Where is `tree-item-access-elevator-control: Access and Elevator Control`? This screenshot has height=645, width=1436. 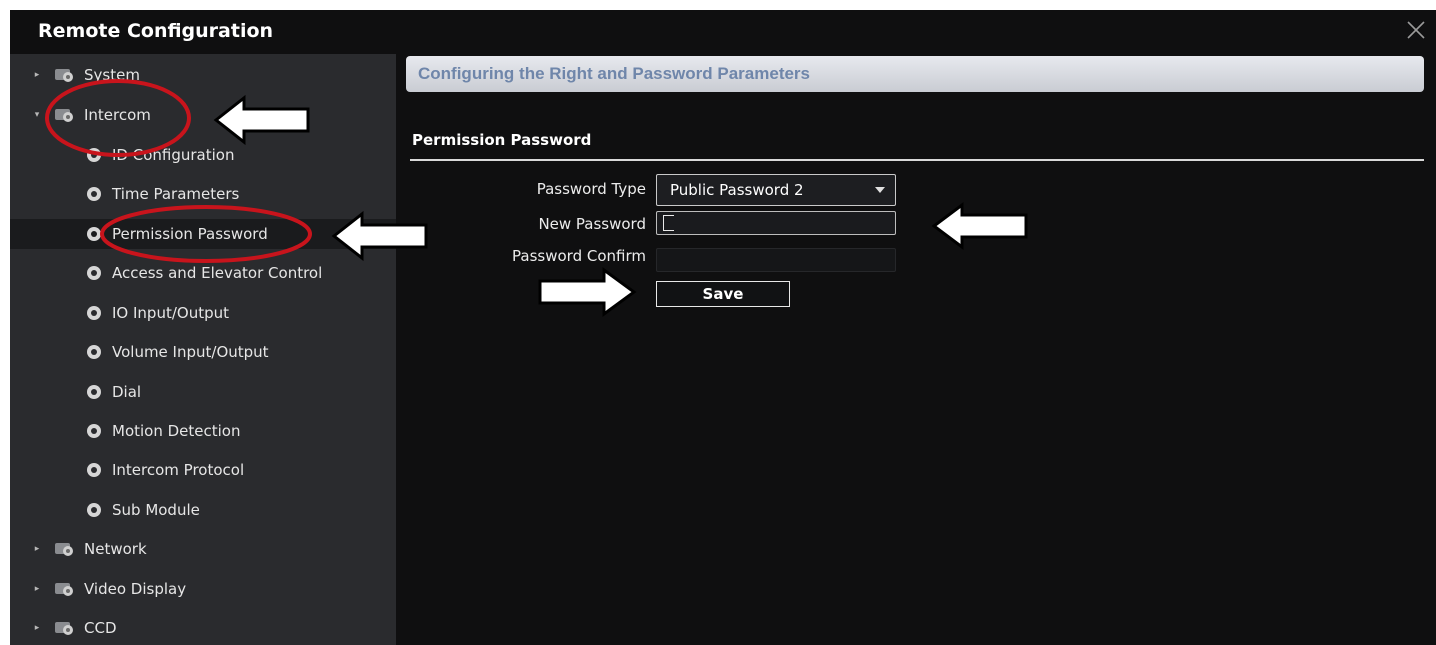 tree-item-access-elevator-control: Access and Elevator Control is located at coordinates (237, 273).